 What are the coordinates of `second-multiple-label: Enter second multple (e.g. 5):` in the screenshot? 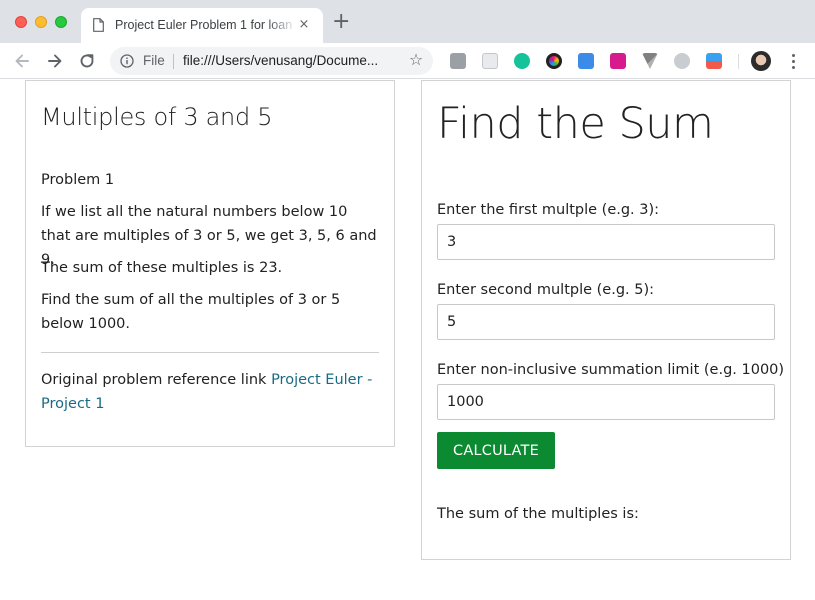 It's located at (546, 290).